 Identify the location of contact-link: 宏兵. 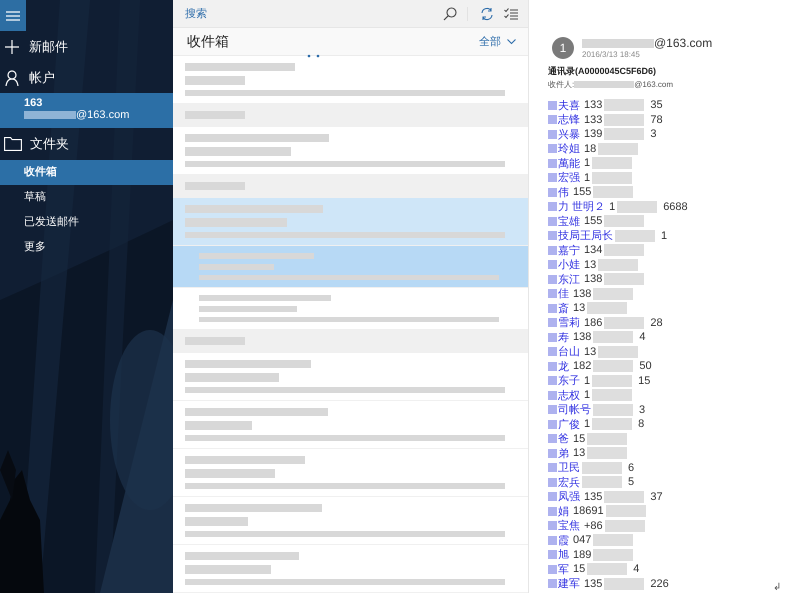
(569, 482).